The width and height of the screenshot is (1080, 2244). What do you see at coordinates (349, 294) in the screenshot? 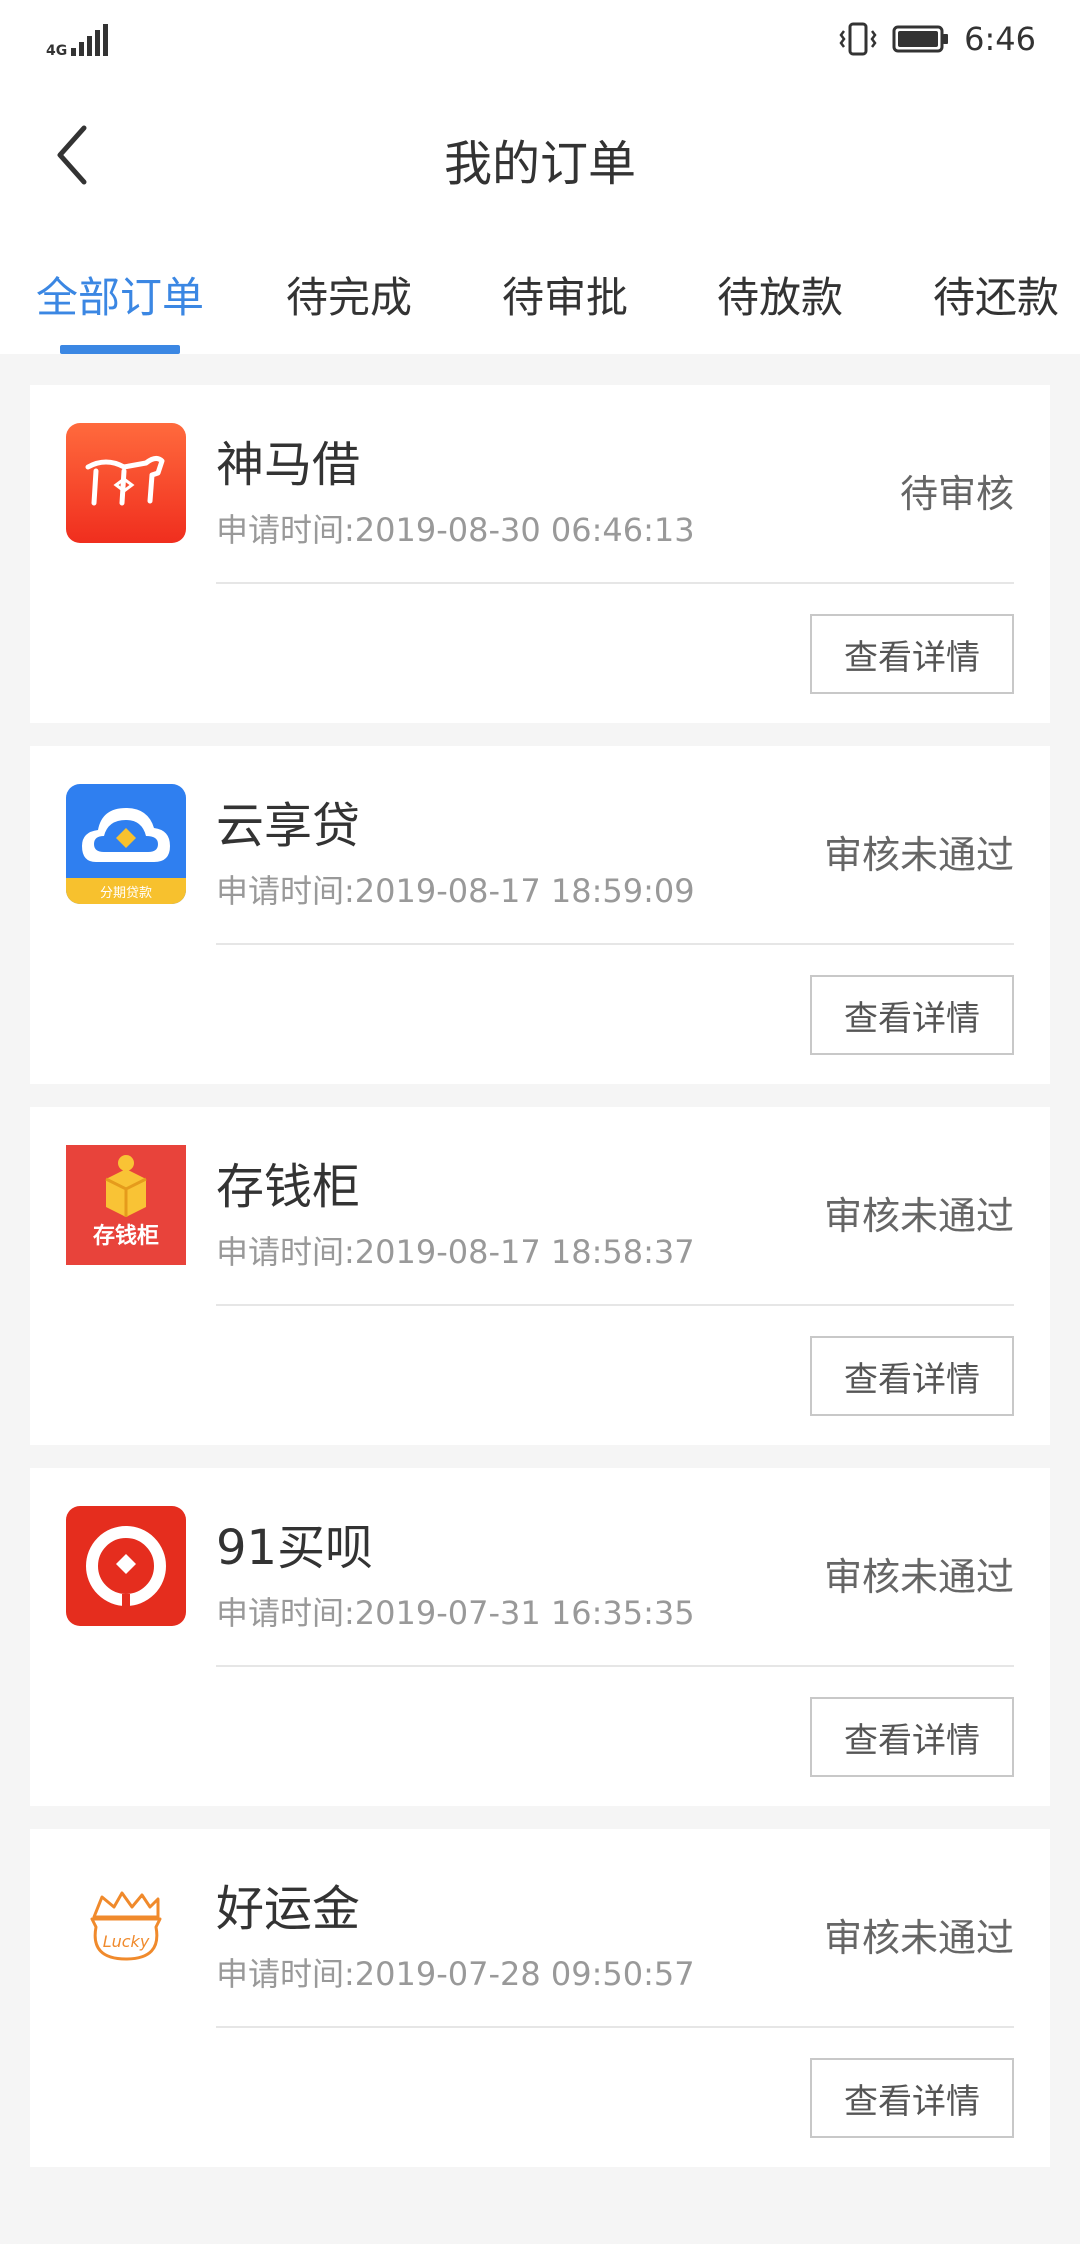
I see `tab-pending-completion: 待完成` at bounding box center [349, 294].